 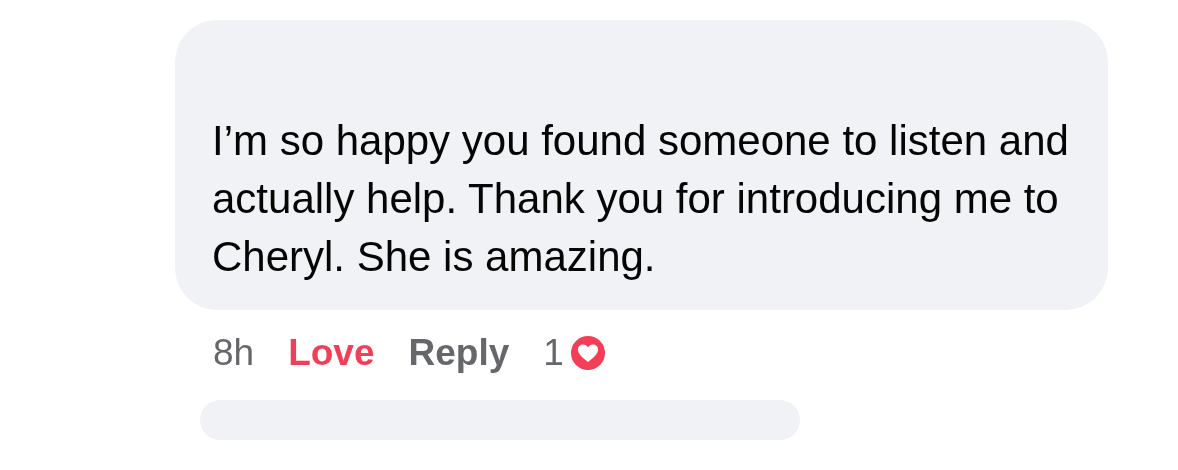 I want to click on react-link: Love, so click(x=331, y=353).